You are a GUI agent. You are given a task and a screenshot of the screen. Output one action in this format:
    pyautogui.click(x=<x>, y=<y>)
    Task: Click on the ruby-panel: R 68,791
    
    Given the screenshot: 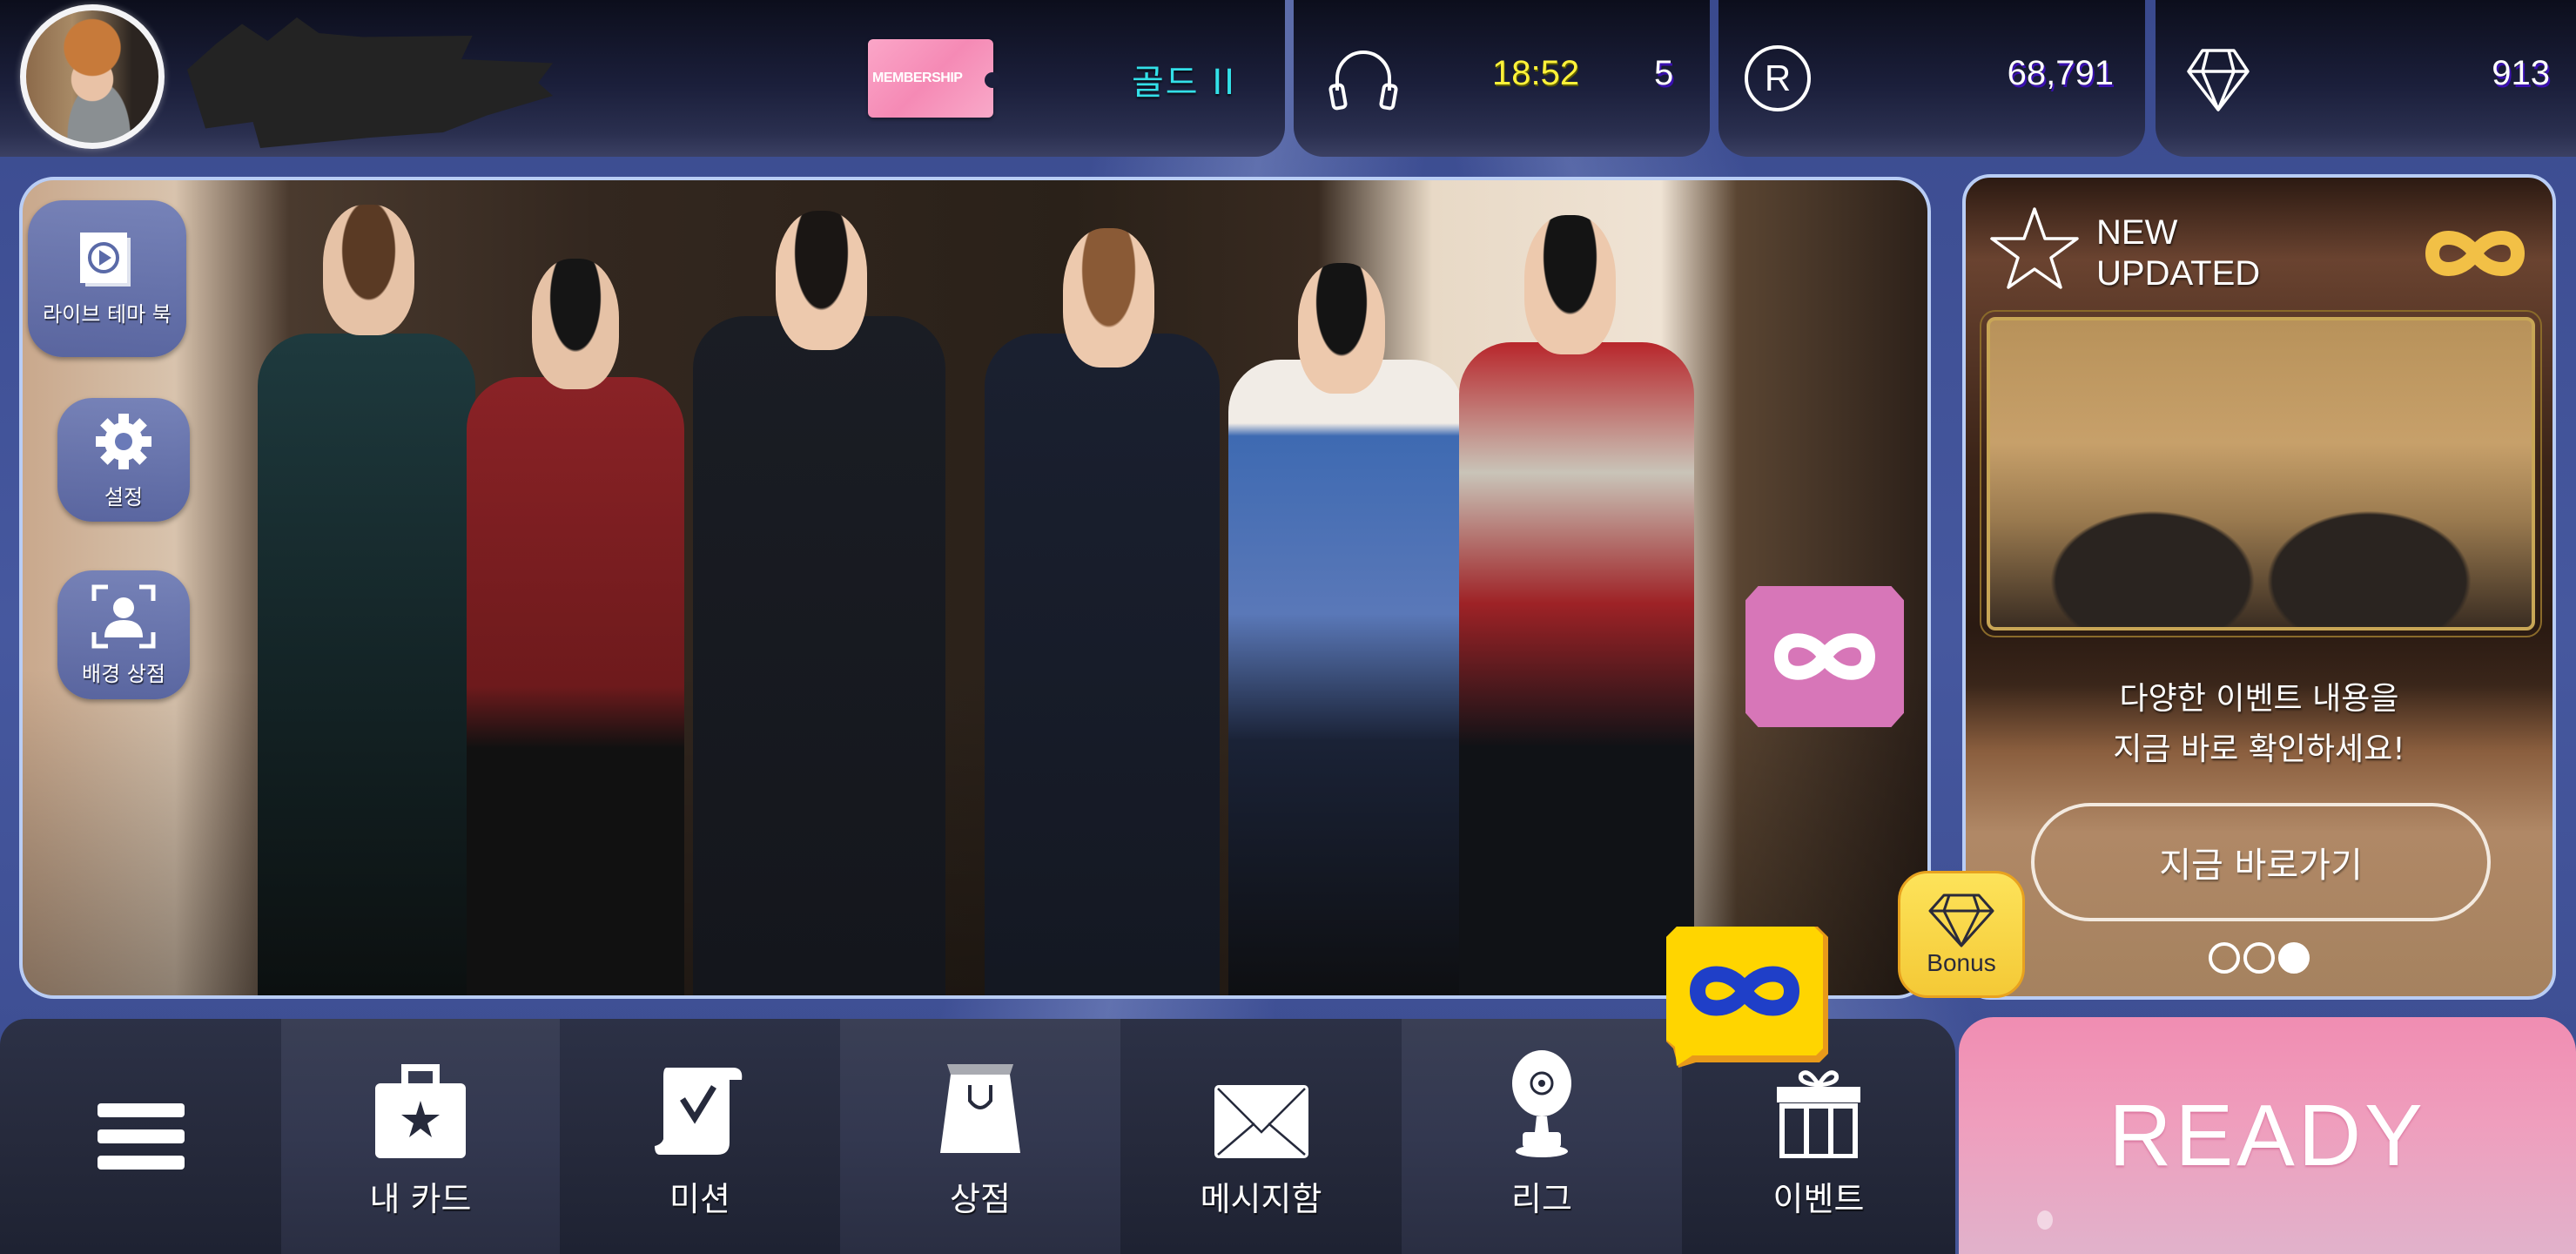 What is the action you would take?
    pyautogui.click(x=1931, y=78)
    